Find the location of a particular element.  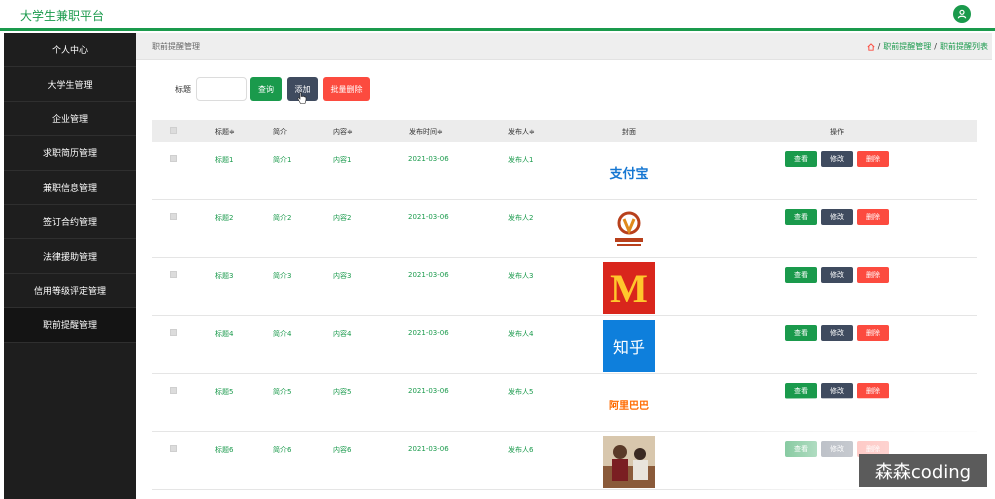

cell-intro: 简介6 is located at coordinates (282, 450).